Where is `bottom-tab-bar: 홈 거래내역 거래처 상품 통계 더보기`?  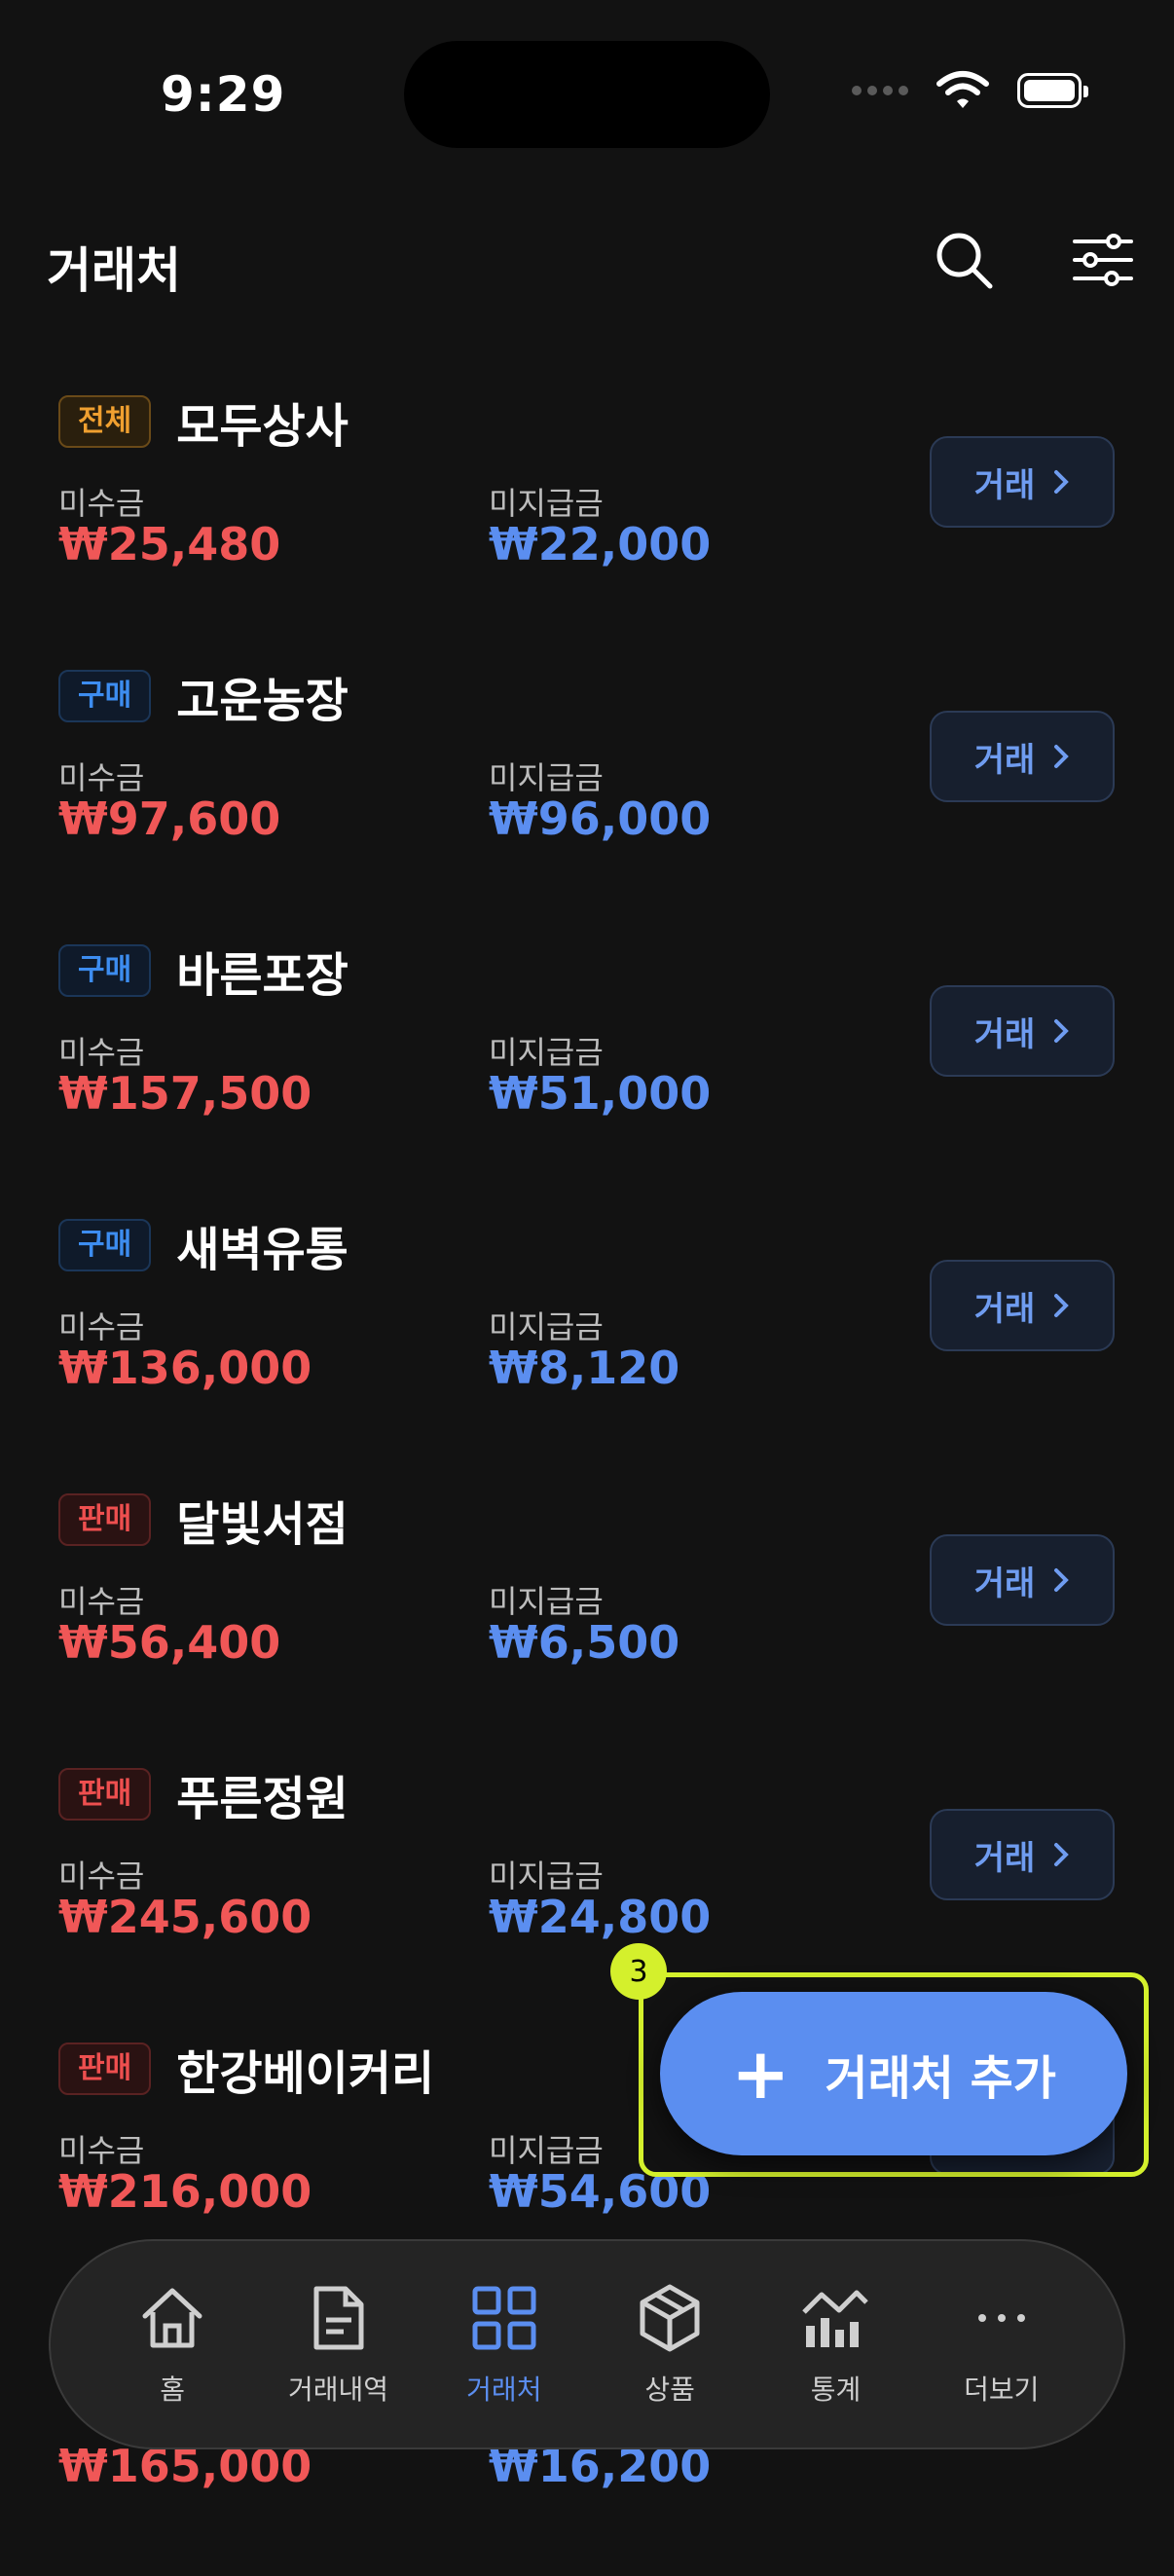
bottom-tab-bar: 홈 거래내역 거래처 상품 통계 더보기 is located at coordinates (587, 2344).